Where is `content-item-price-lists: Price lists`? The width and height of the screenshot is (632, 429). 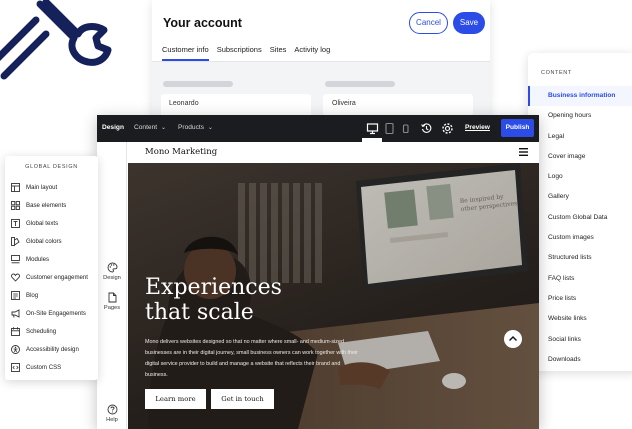 content-item-price-lists: Price lists is located at coordinates (580, 299).